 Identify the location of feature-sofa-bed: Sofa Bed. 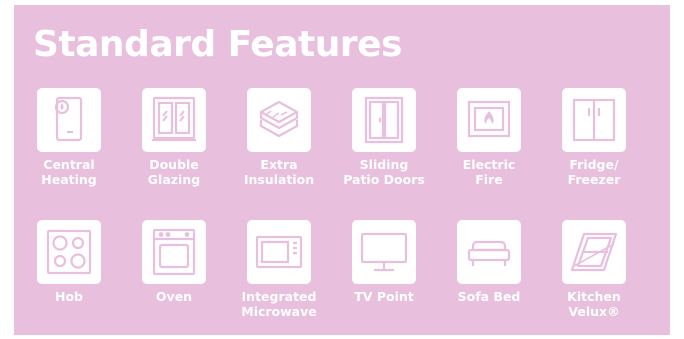
(489, 262).